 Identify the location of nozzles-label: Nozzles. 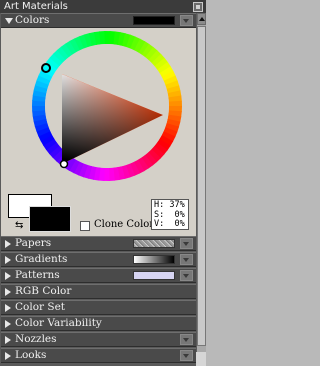
(36, 339).